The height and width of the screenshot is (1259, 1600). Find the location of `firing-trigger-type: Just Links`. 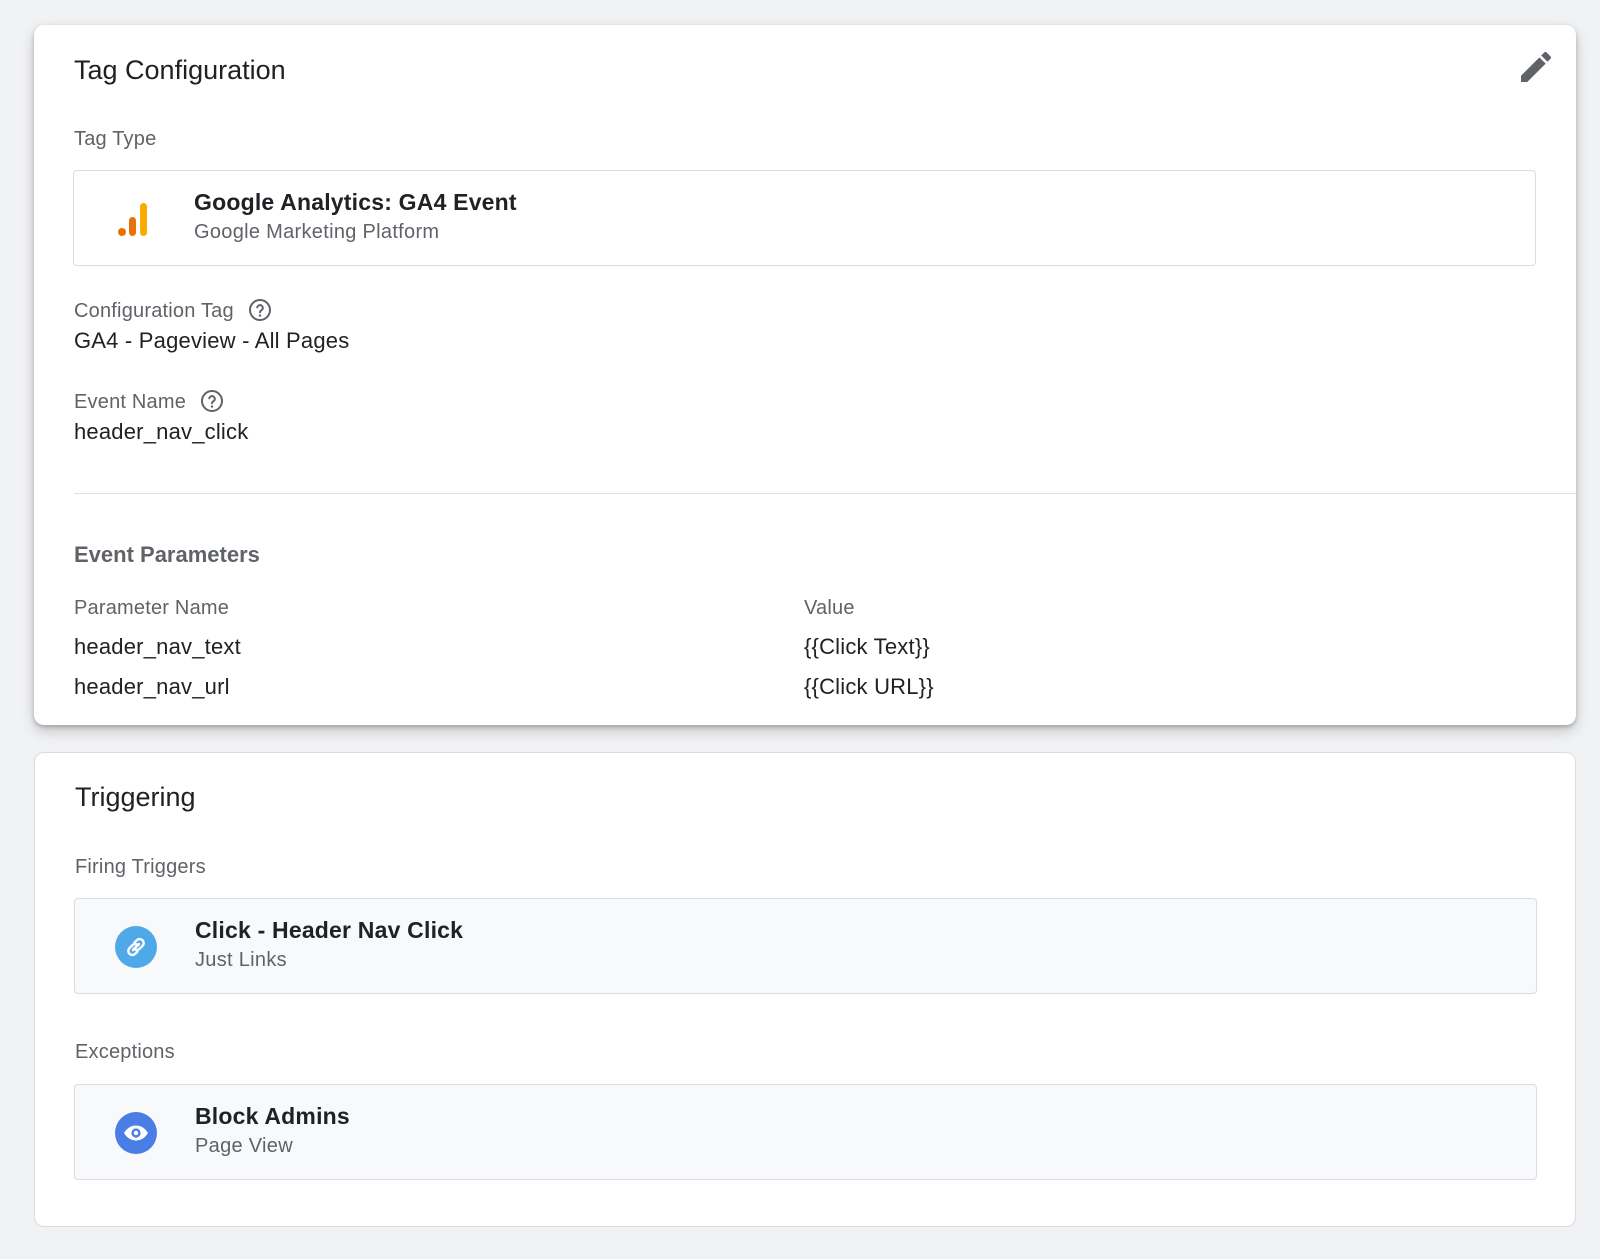

firing-trigger-type: Just Links is located at coordinates (241, 960).